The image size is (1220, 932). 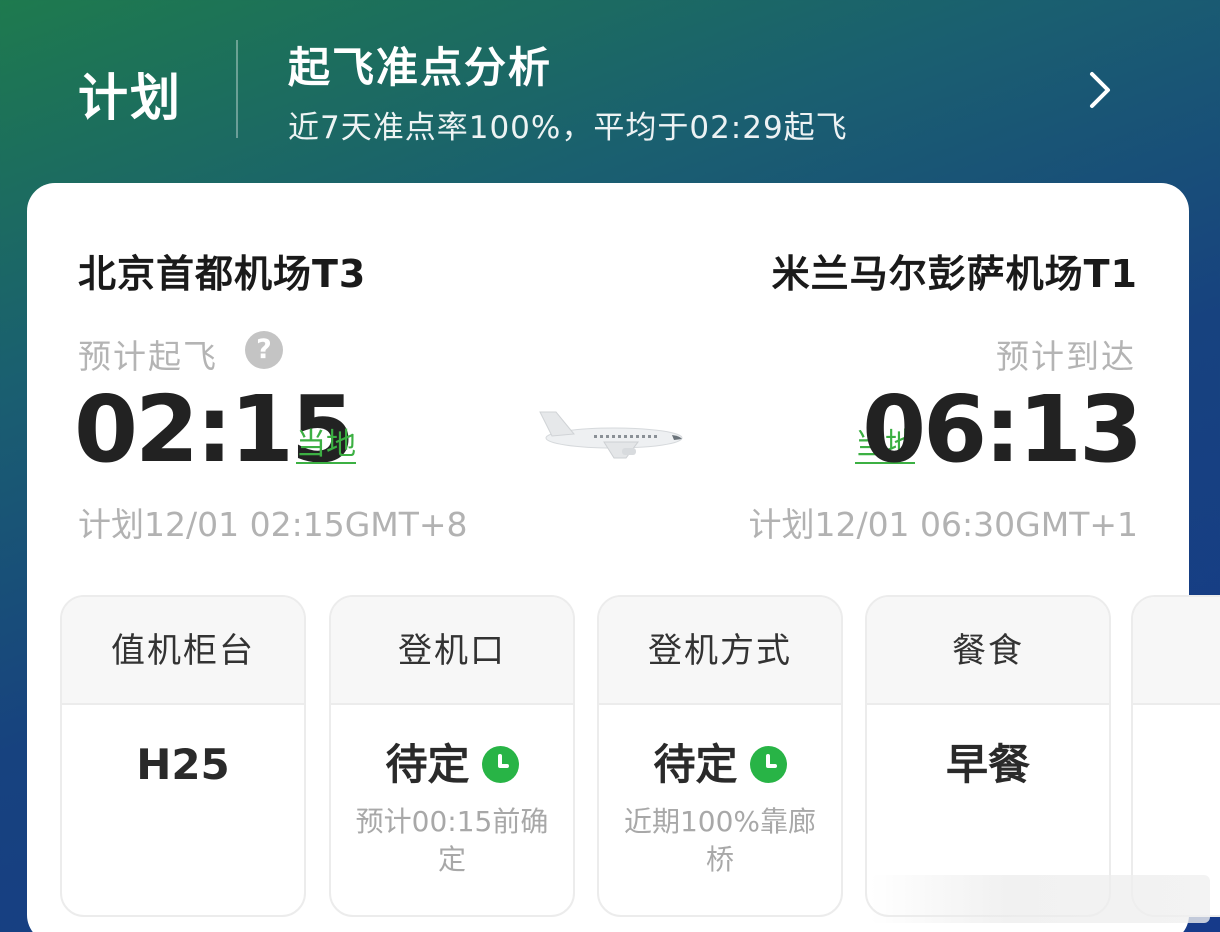 I want to click on next-info-card, so click(x=1175, y=756).